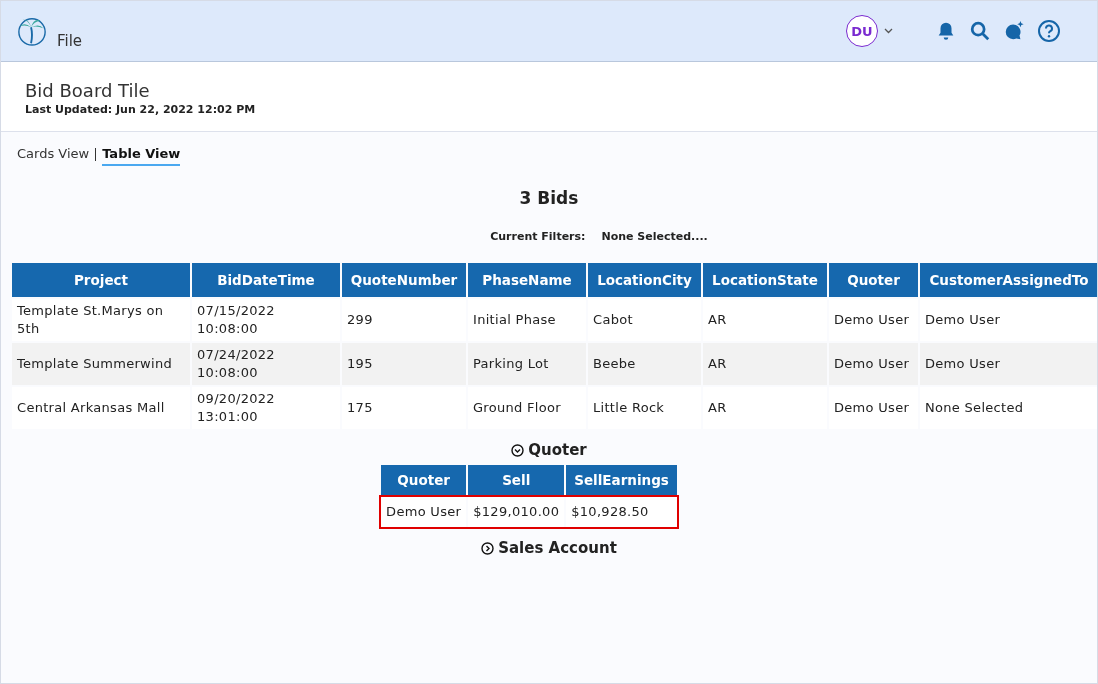  Describe the element at coordinates (101, 280) in the screenshot. I see `column-header: Project` at that location.